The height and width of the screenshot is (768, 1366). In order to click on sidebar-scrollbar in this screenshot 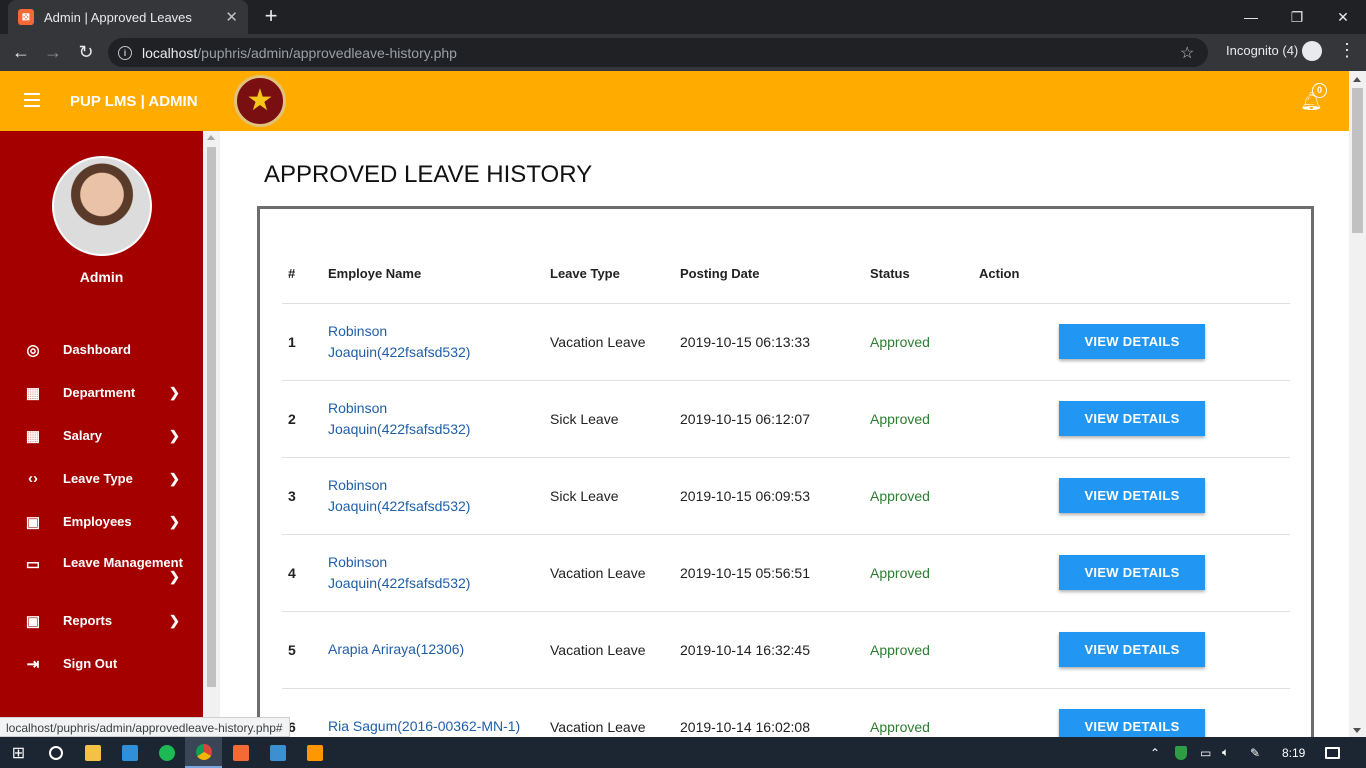, I will do `click(211, 434)`.